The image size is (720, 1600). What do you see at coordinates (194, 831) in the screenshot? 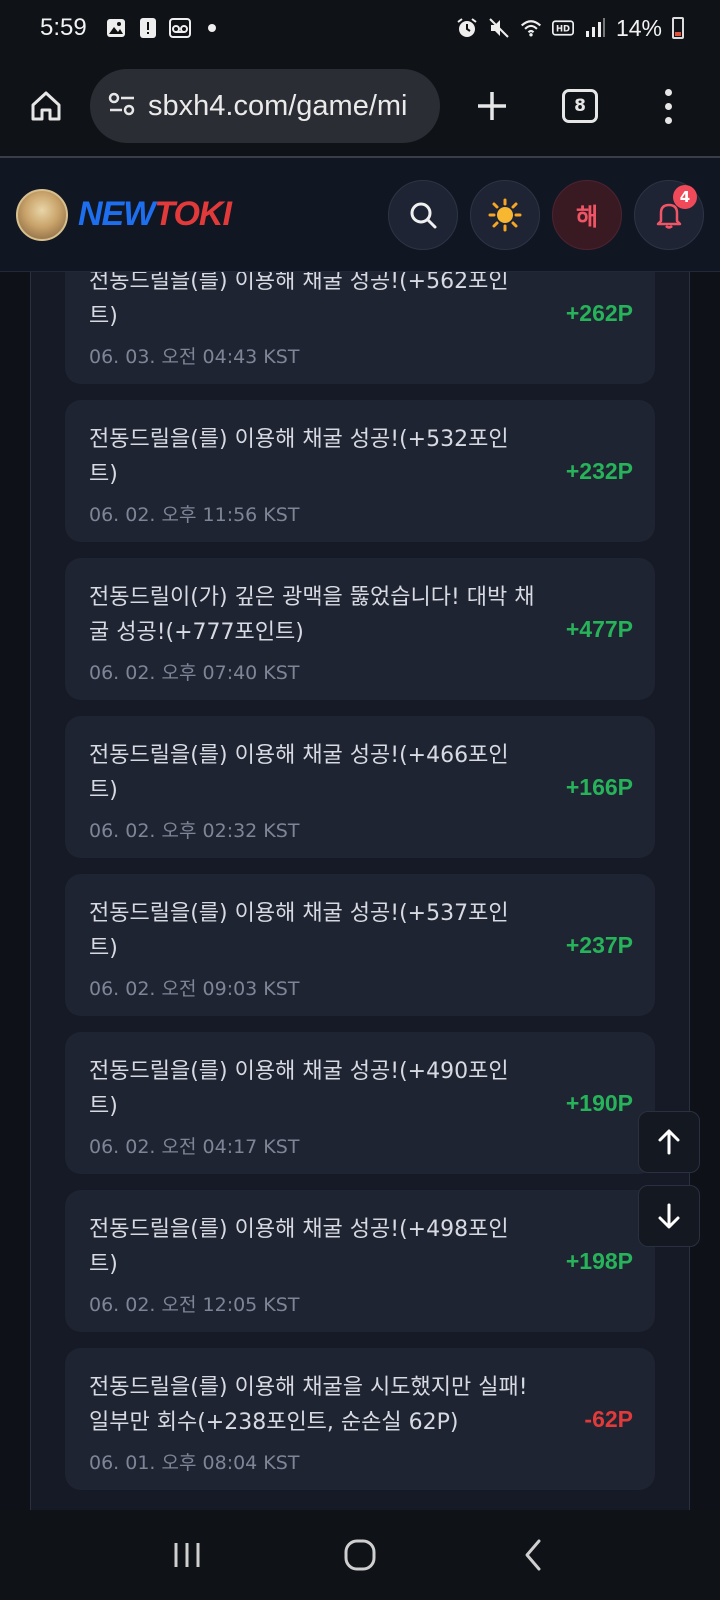
I see `item-date: 06. 02. 오후 02:32 KST` at bounding box center [194, 831].